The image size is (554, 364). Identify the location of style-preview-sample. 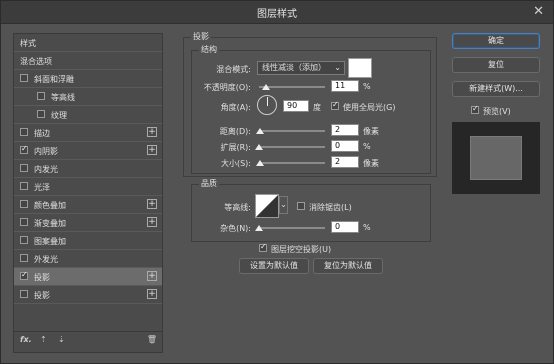
(496, 158).